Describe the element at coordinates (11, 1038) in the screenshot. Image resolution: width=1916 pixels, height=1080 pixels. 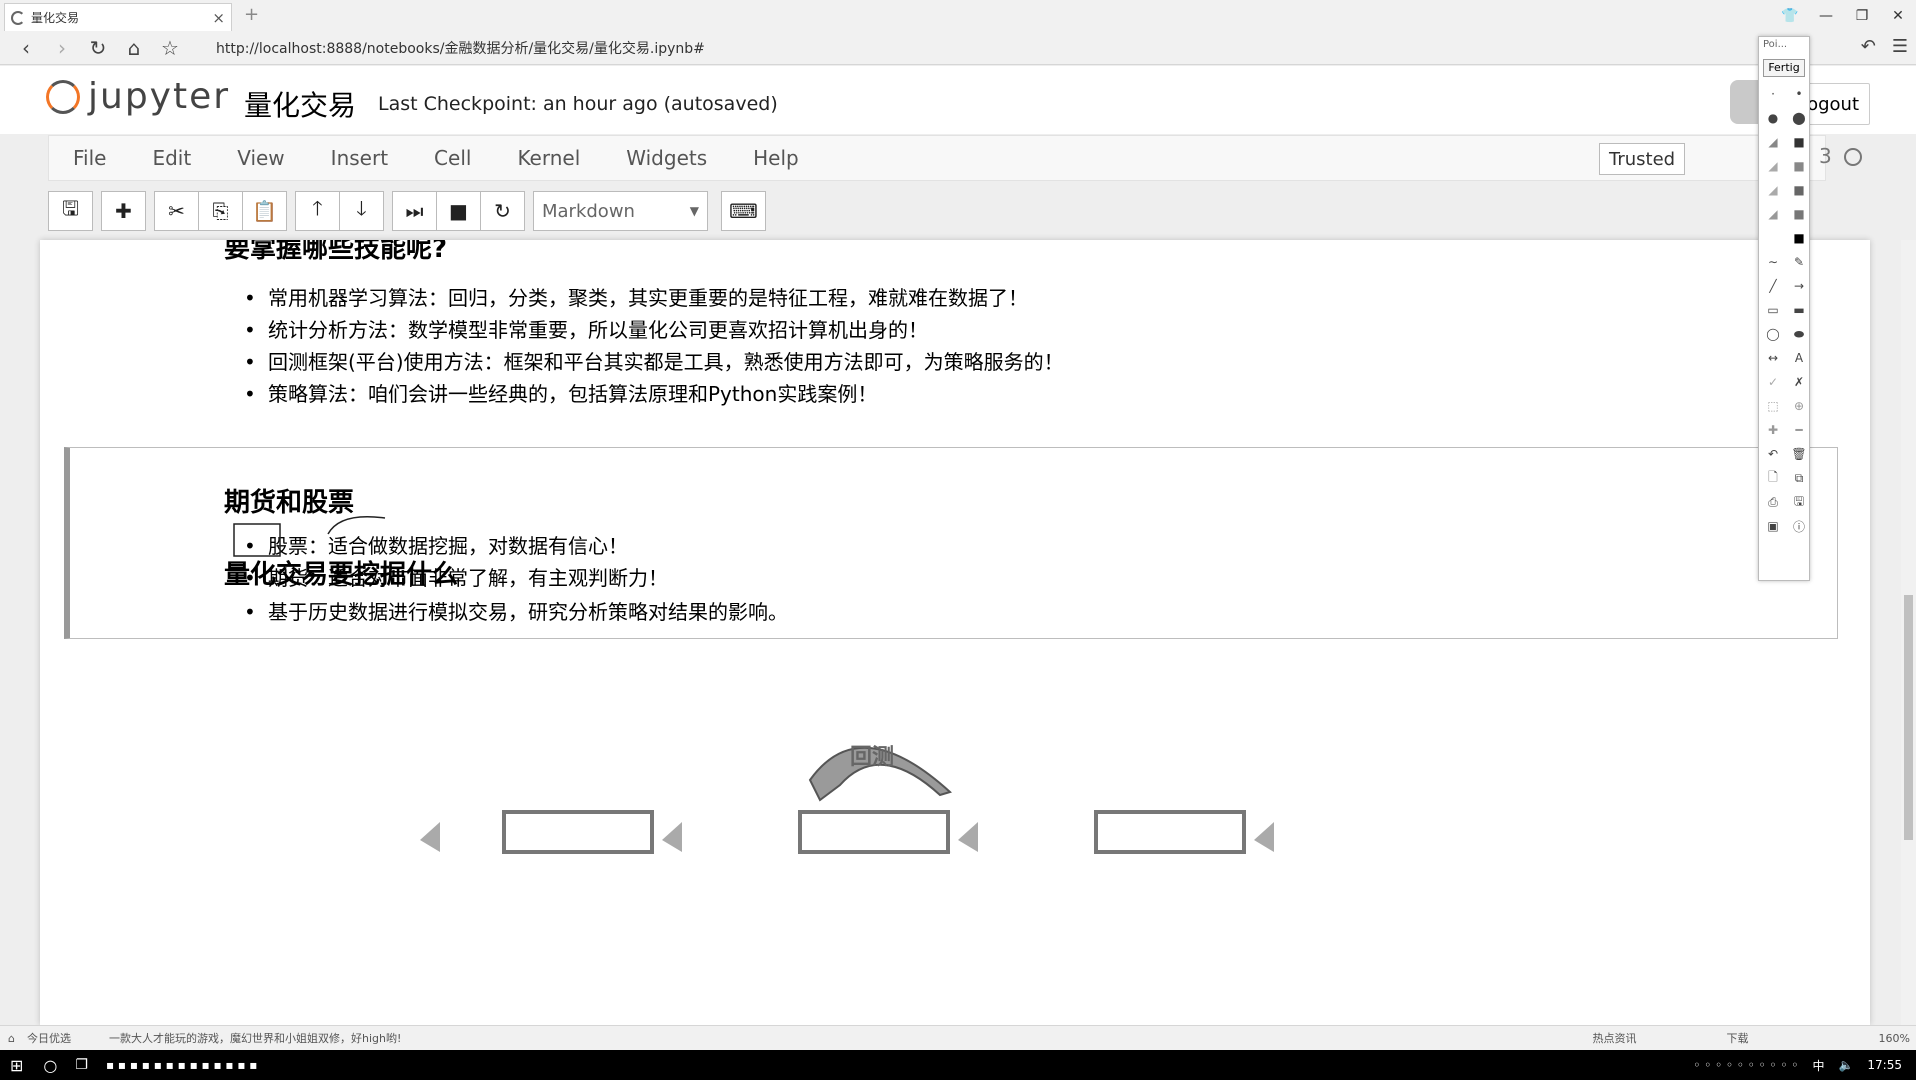
I see `recommend-icon: ⌂` at that location.